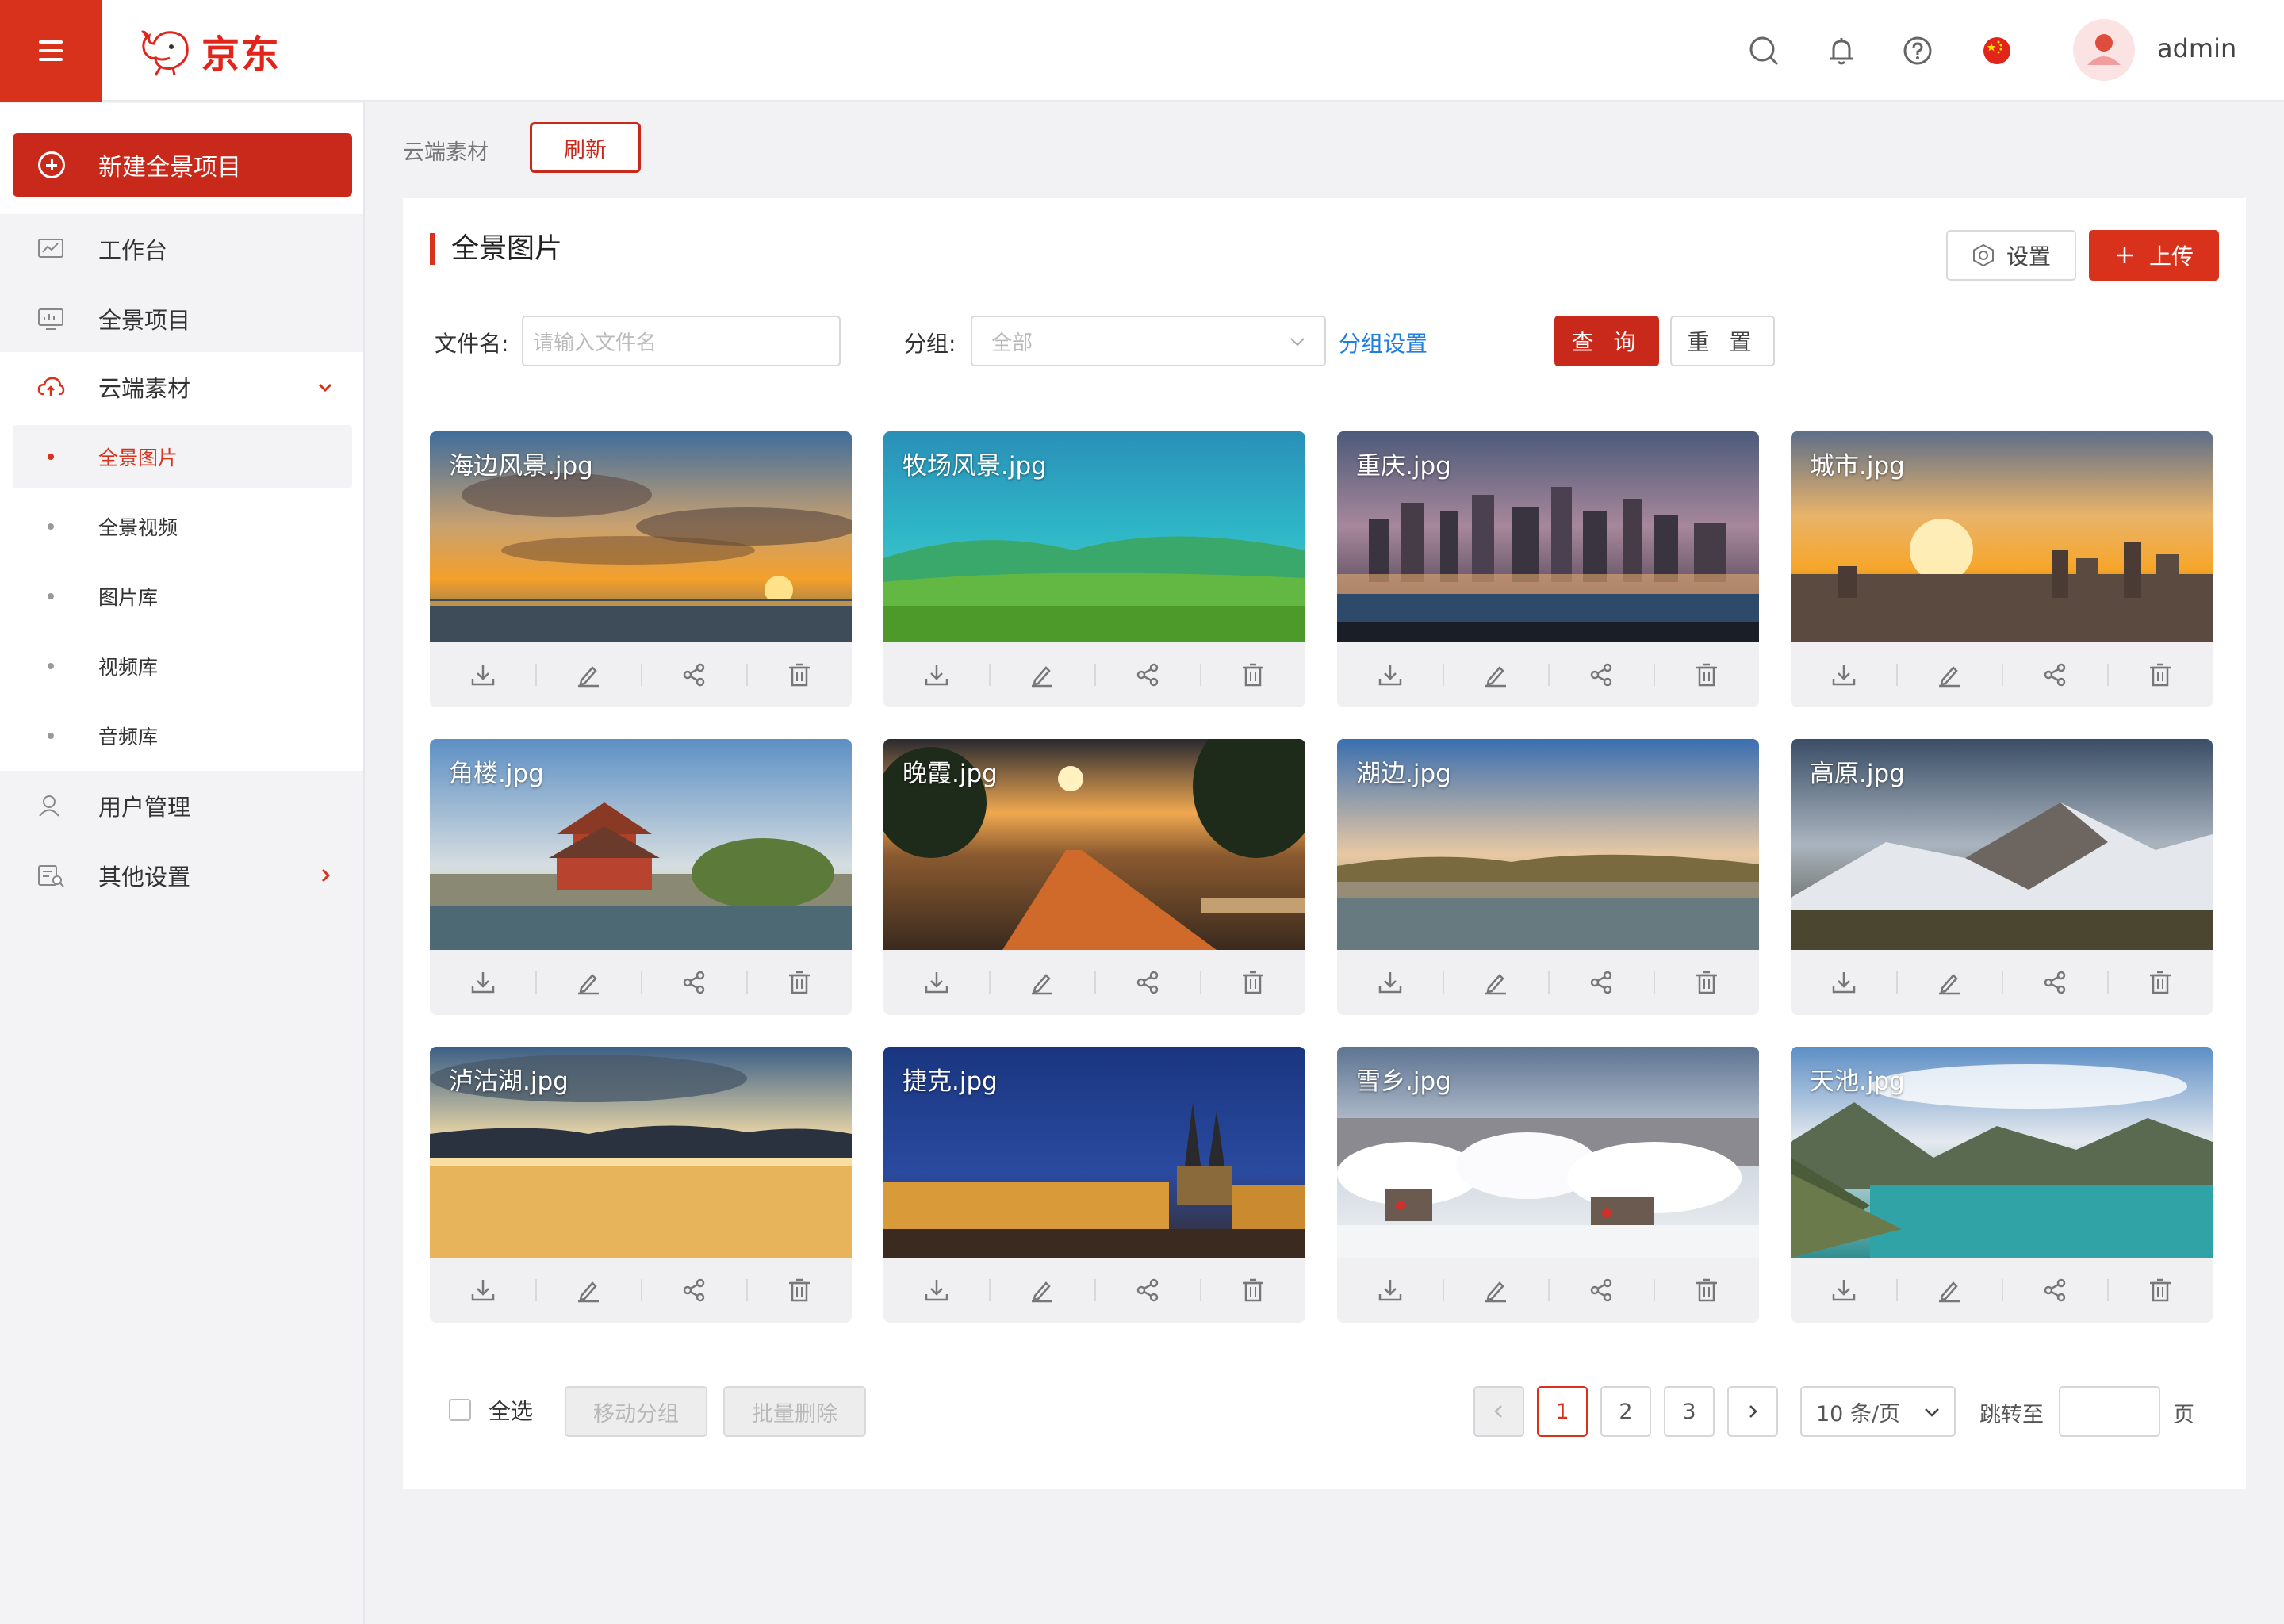  Describe the element at coordinates (1689, 1411) in the screenshot. I see `page-3-button: 3` at that location.